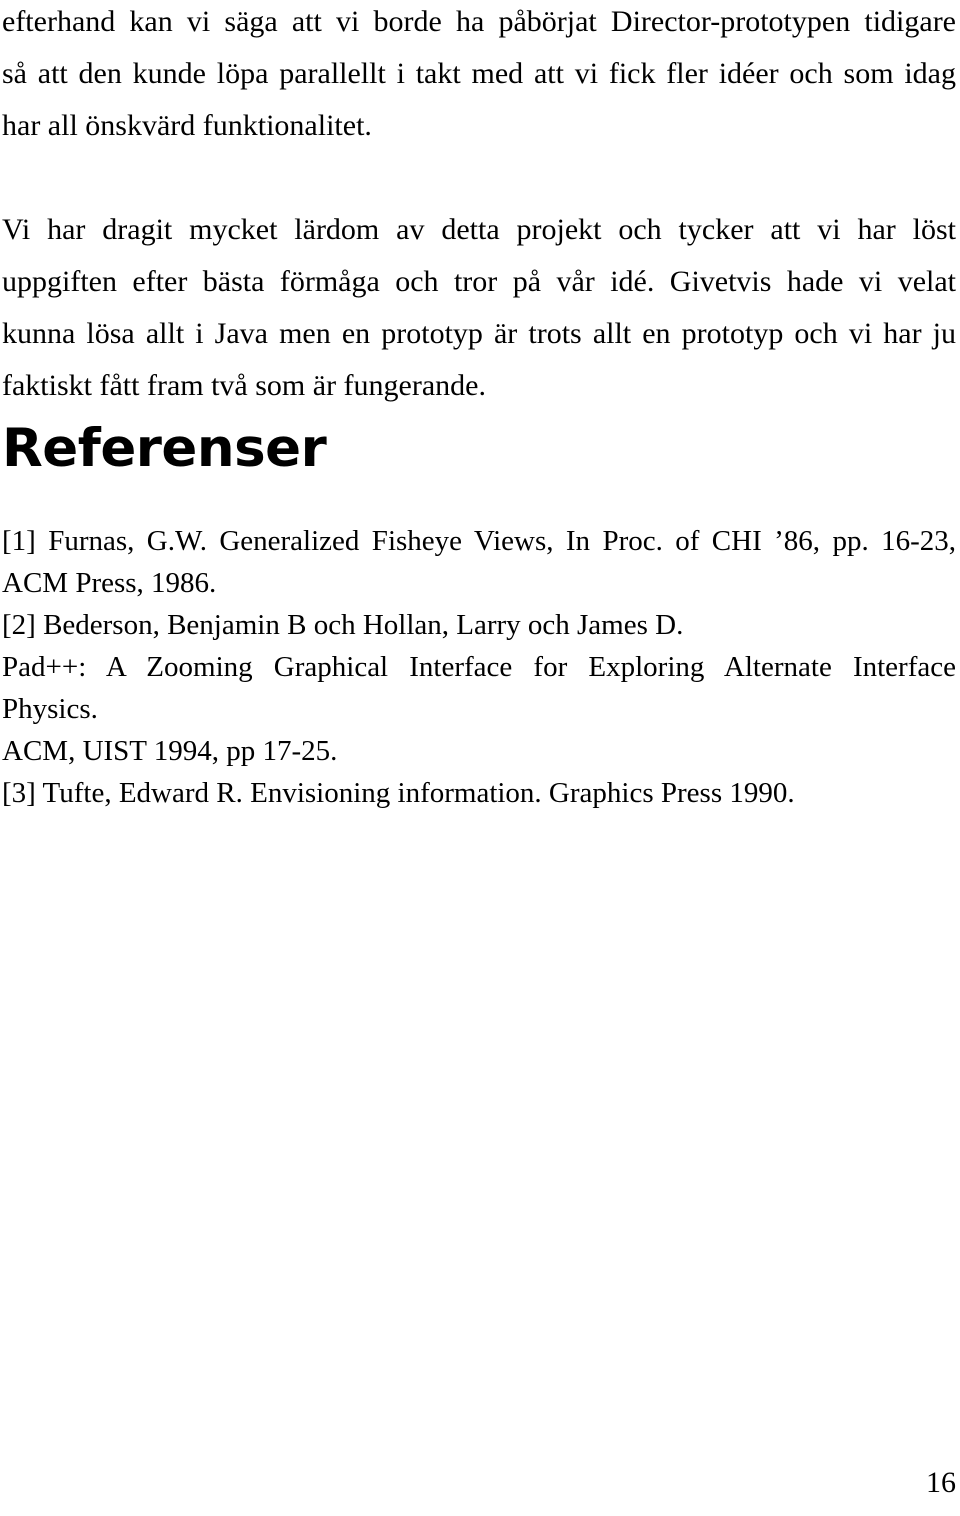  What do you see at coordinates (164, 448) in the screenshot?
I see `section-heading-referenser: Referenser` at bounding box center [164, 448].